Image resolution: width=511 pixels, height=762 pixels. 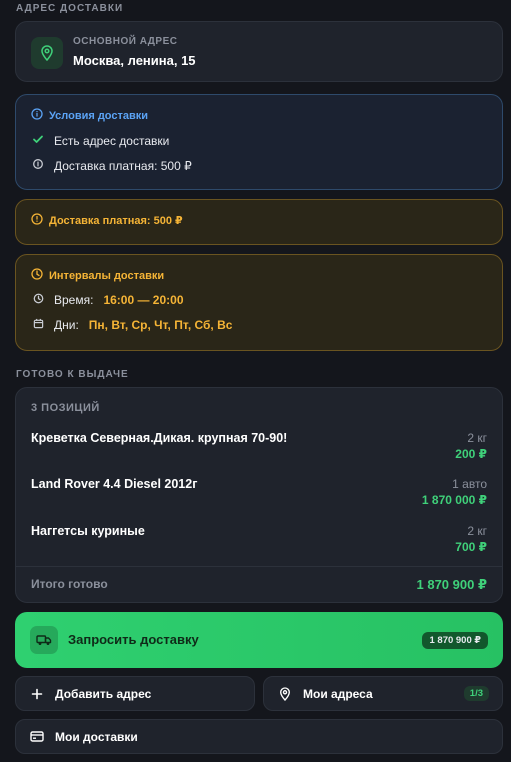 What do you see at coordinates (134, 60) in the screenshot?
I see `address-value: Москва, ленина, 15` at bounding box center [134, 60].